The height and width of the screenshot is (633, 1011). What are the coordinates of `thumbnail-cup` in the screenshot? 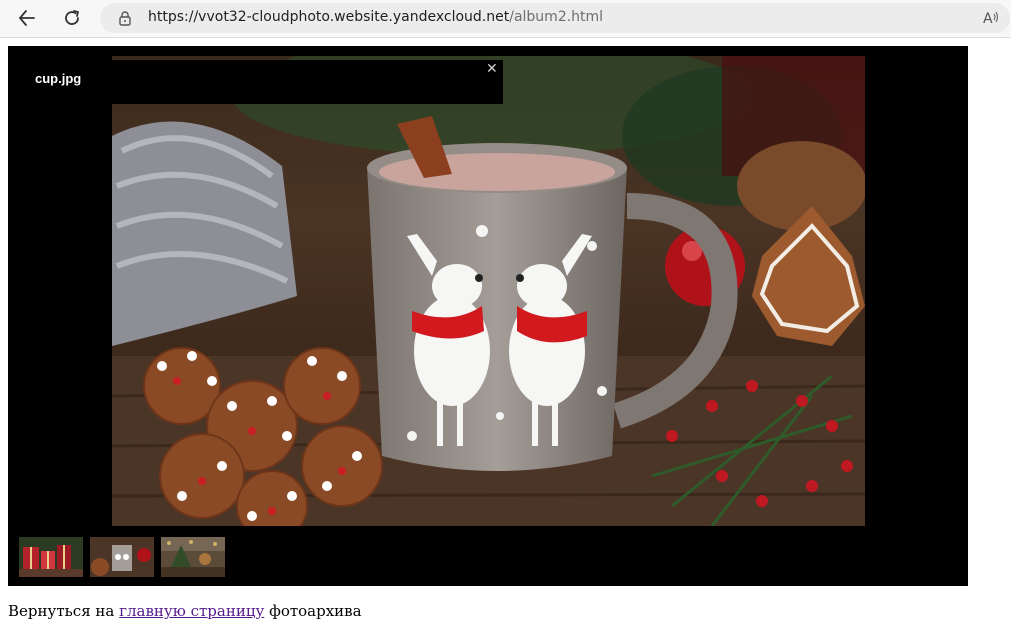 It's located at (122, 557).